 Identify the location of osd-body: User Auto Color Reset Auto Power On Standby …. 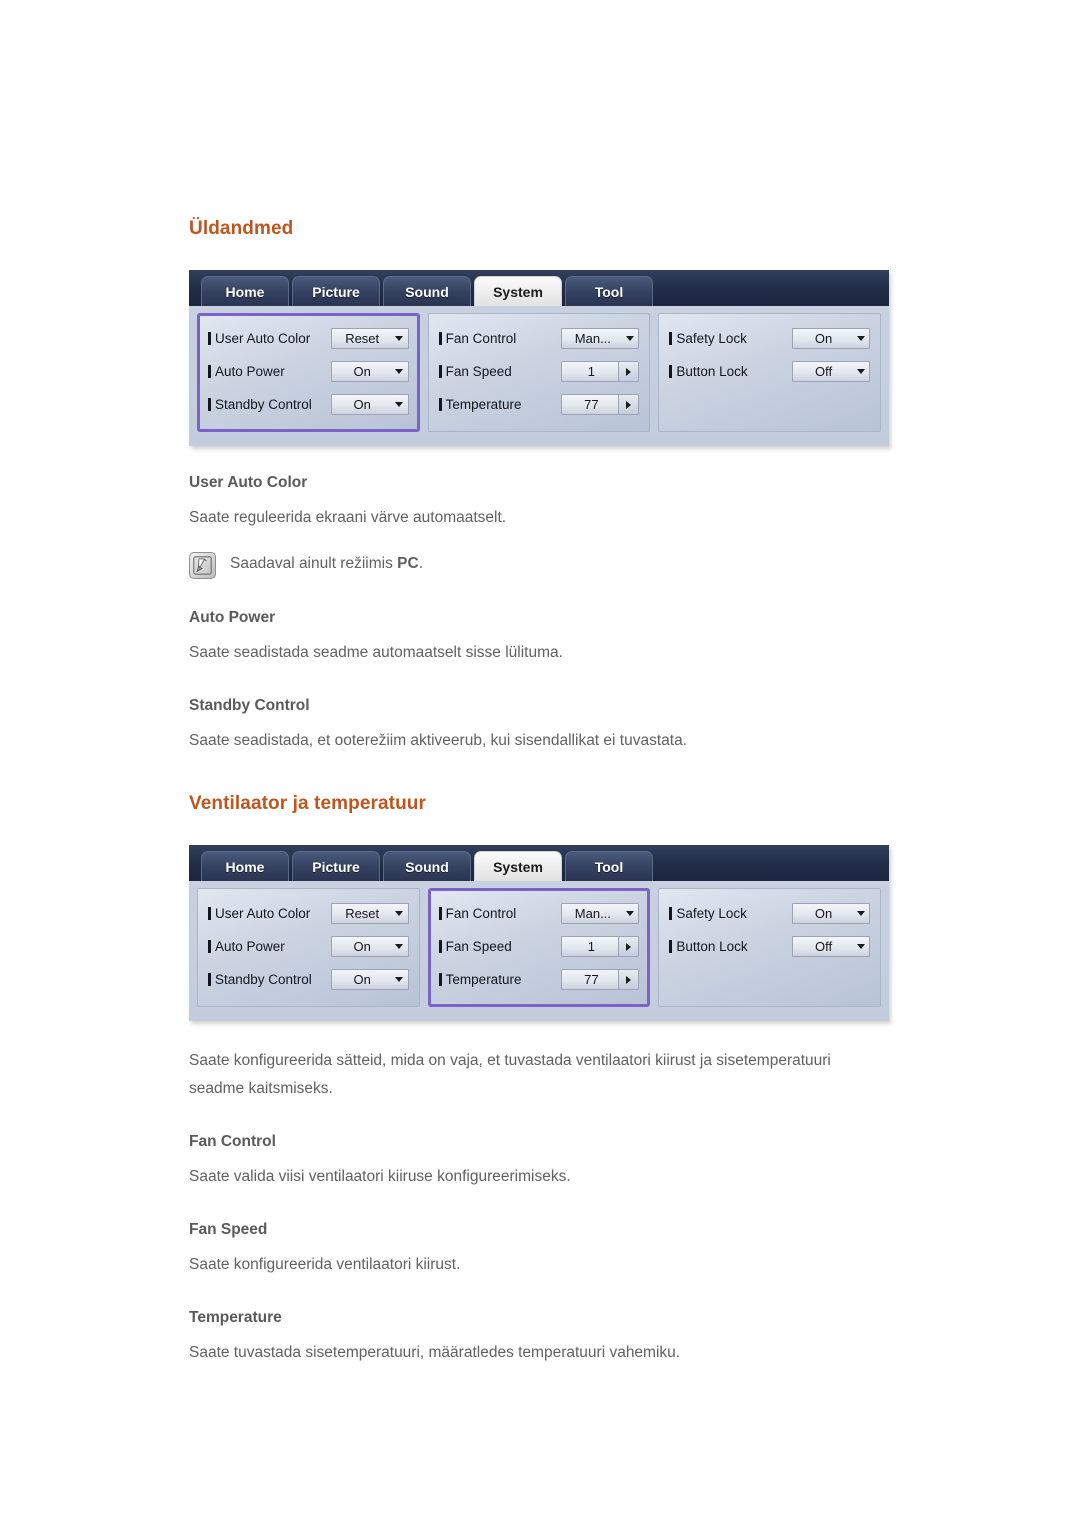
(539, 376).